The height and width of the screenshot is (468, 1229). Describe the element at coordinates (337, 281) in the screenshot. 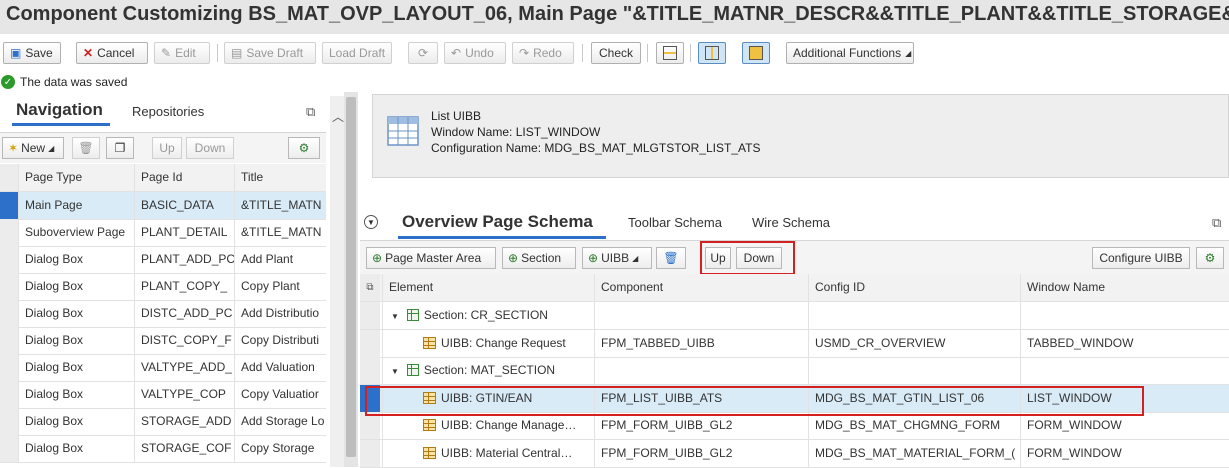

I see `panel-splitter: ︿` at that location.